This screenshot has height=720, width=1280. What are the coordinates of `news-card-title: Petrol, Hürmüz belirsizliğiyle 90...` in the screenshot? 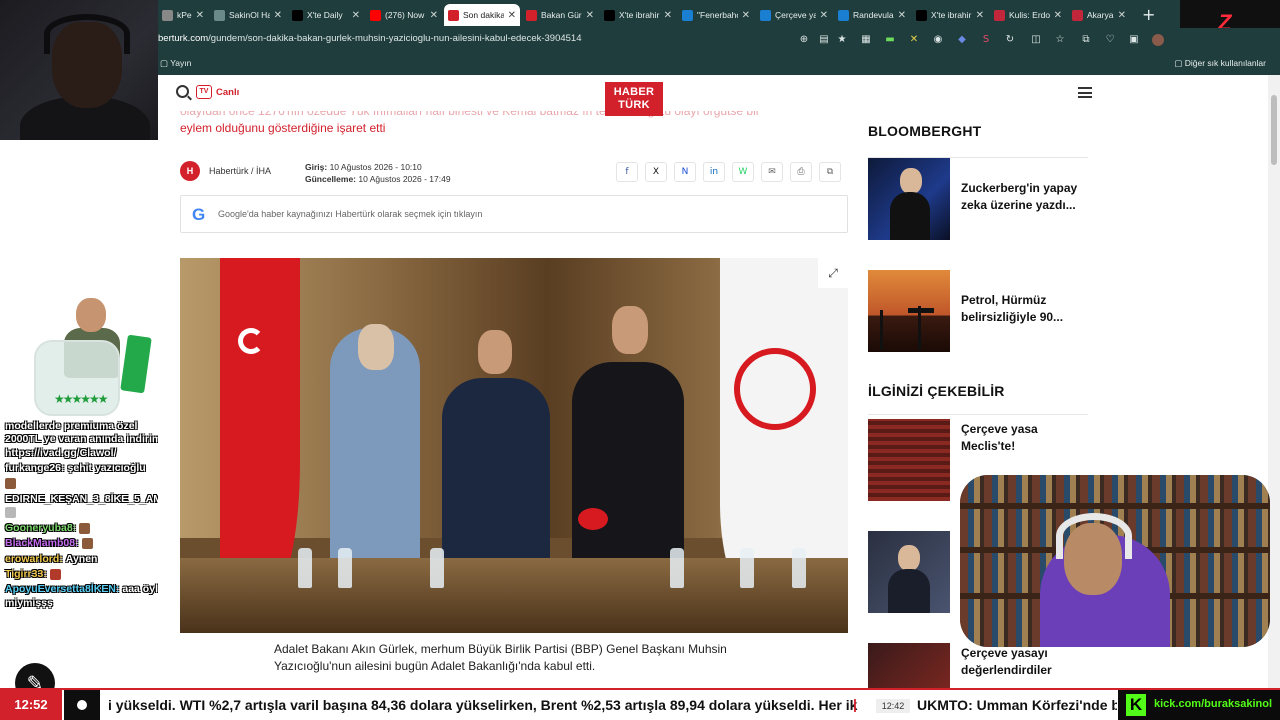 It's located at (1012, 308).